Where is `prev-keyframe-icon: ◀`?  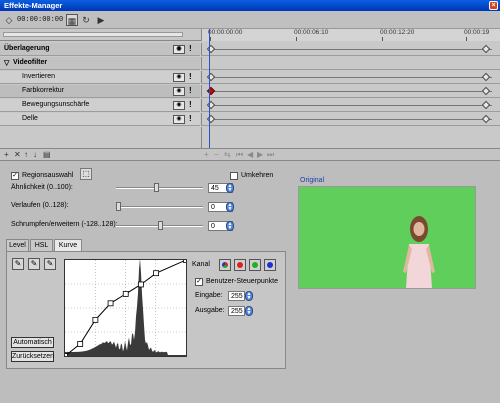 prev-keyframe-icon: ◀ is located at coordinates (250, 154).